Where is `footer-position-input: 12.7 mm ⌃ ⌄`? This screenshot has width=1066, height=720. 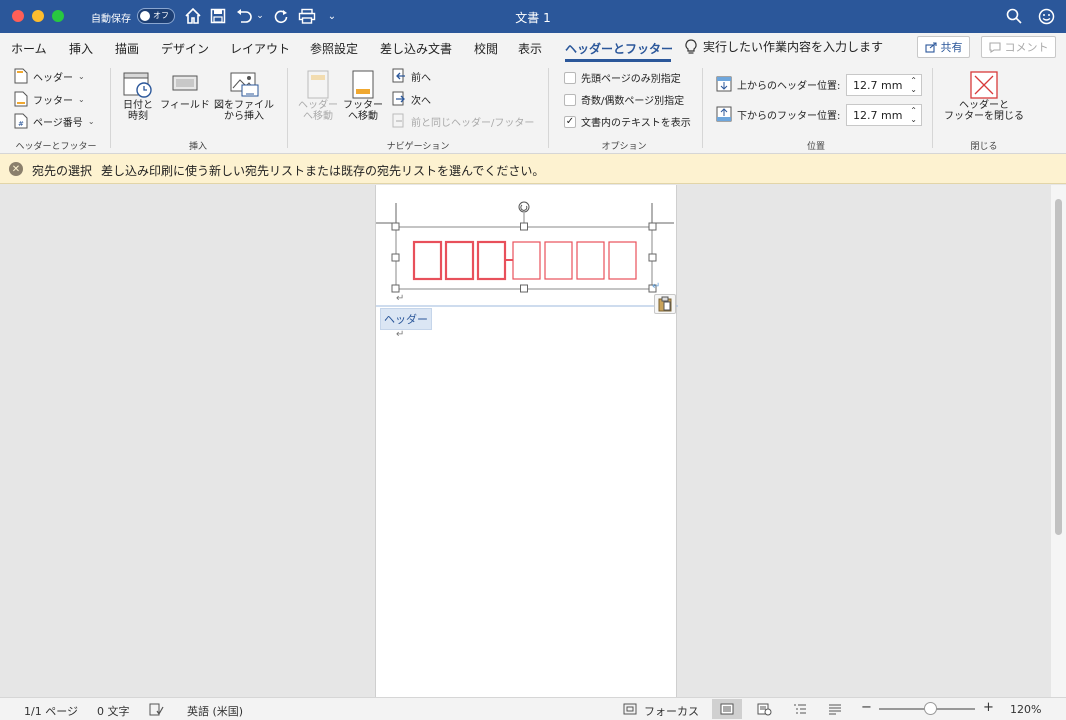 footer-position-input: 12.7 mm ⌃ ⌄ is located at coordinates (884, 115).